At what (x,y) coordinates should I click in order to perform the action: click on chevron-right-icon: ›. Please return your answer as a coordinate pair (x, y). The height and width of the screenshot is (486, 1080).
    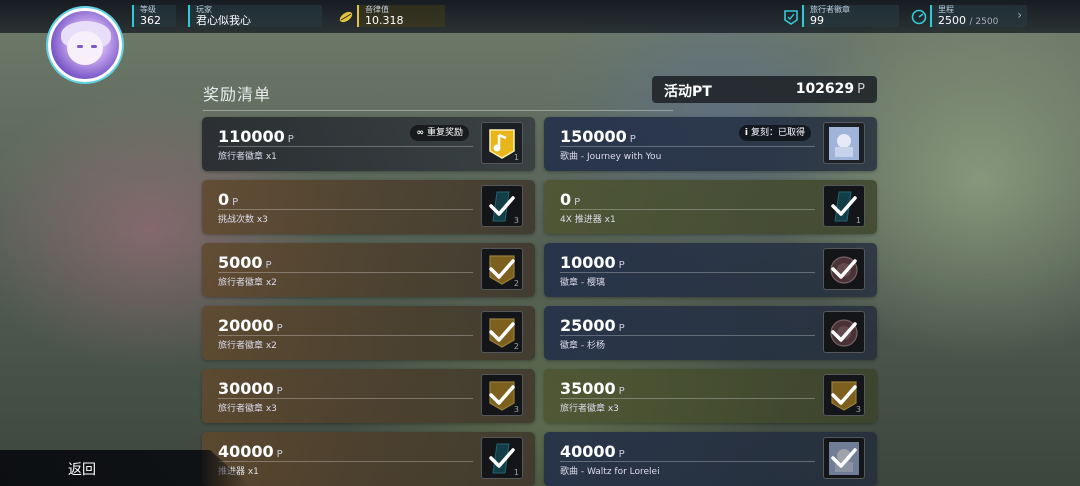
    Looking at the image, I should click on (1019, 15).